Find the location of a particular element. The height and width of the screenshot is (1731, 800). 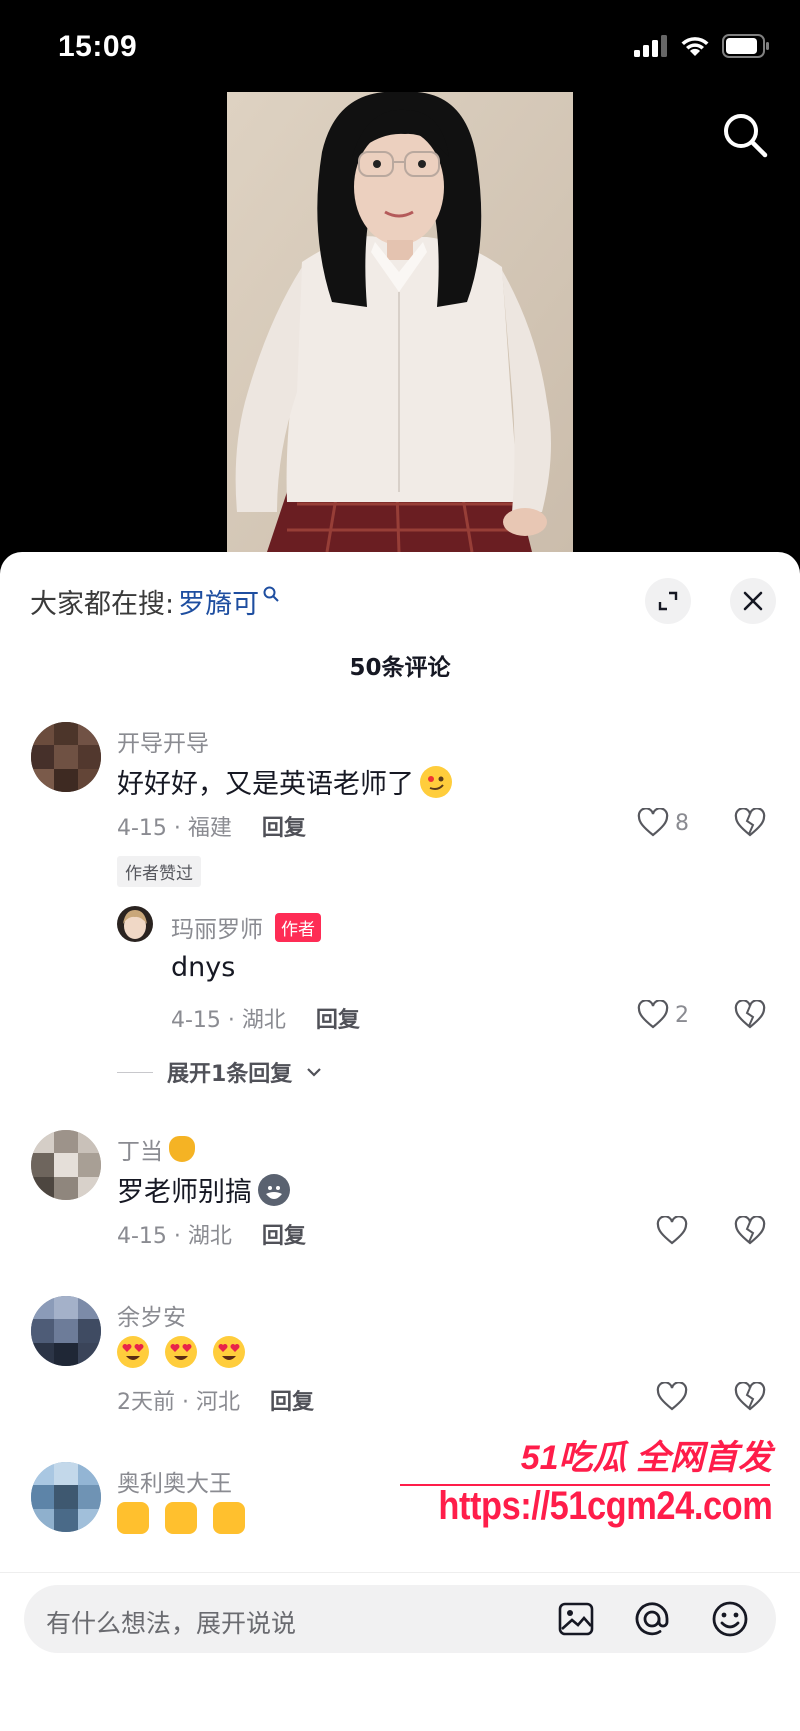

search-small-icon is located at coordinates (271, 594).